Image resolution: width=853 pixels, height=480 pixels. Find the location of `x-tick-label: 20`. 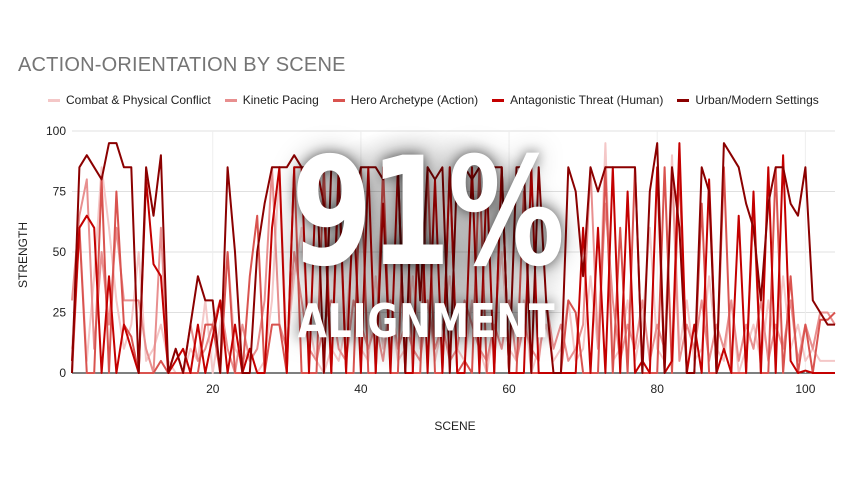

x-tick-label: 20 is located at coordinates (213, 389).